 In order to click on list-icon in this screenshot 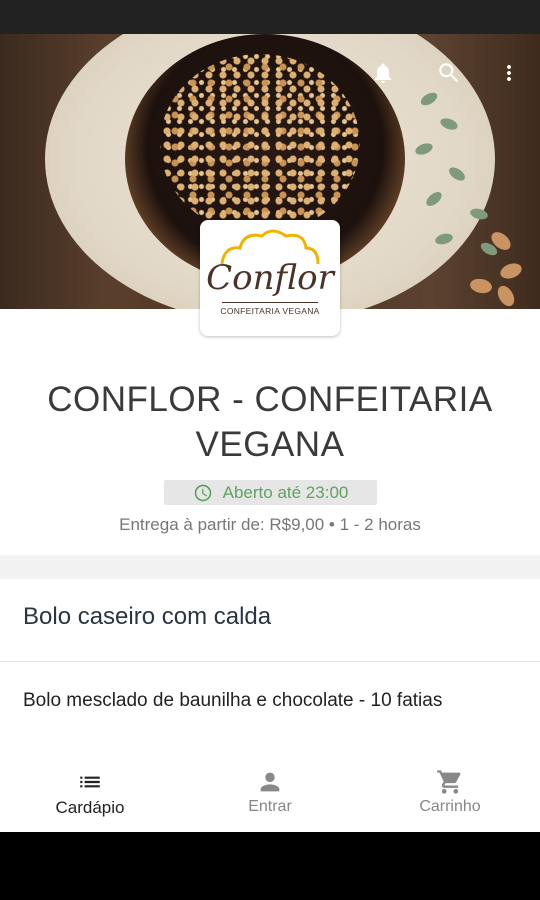, I will do `click(90, 782)`.